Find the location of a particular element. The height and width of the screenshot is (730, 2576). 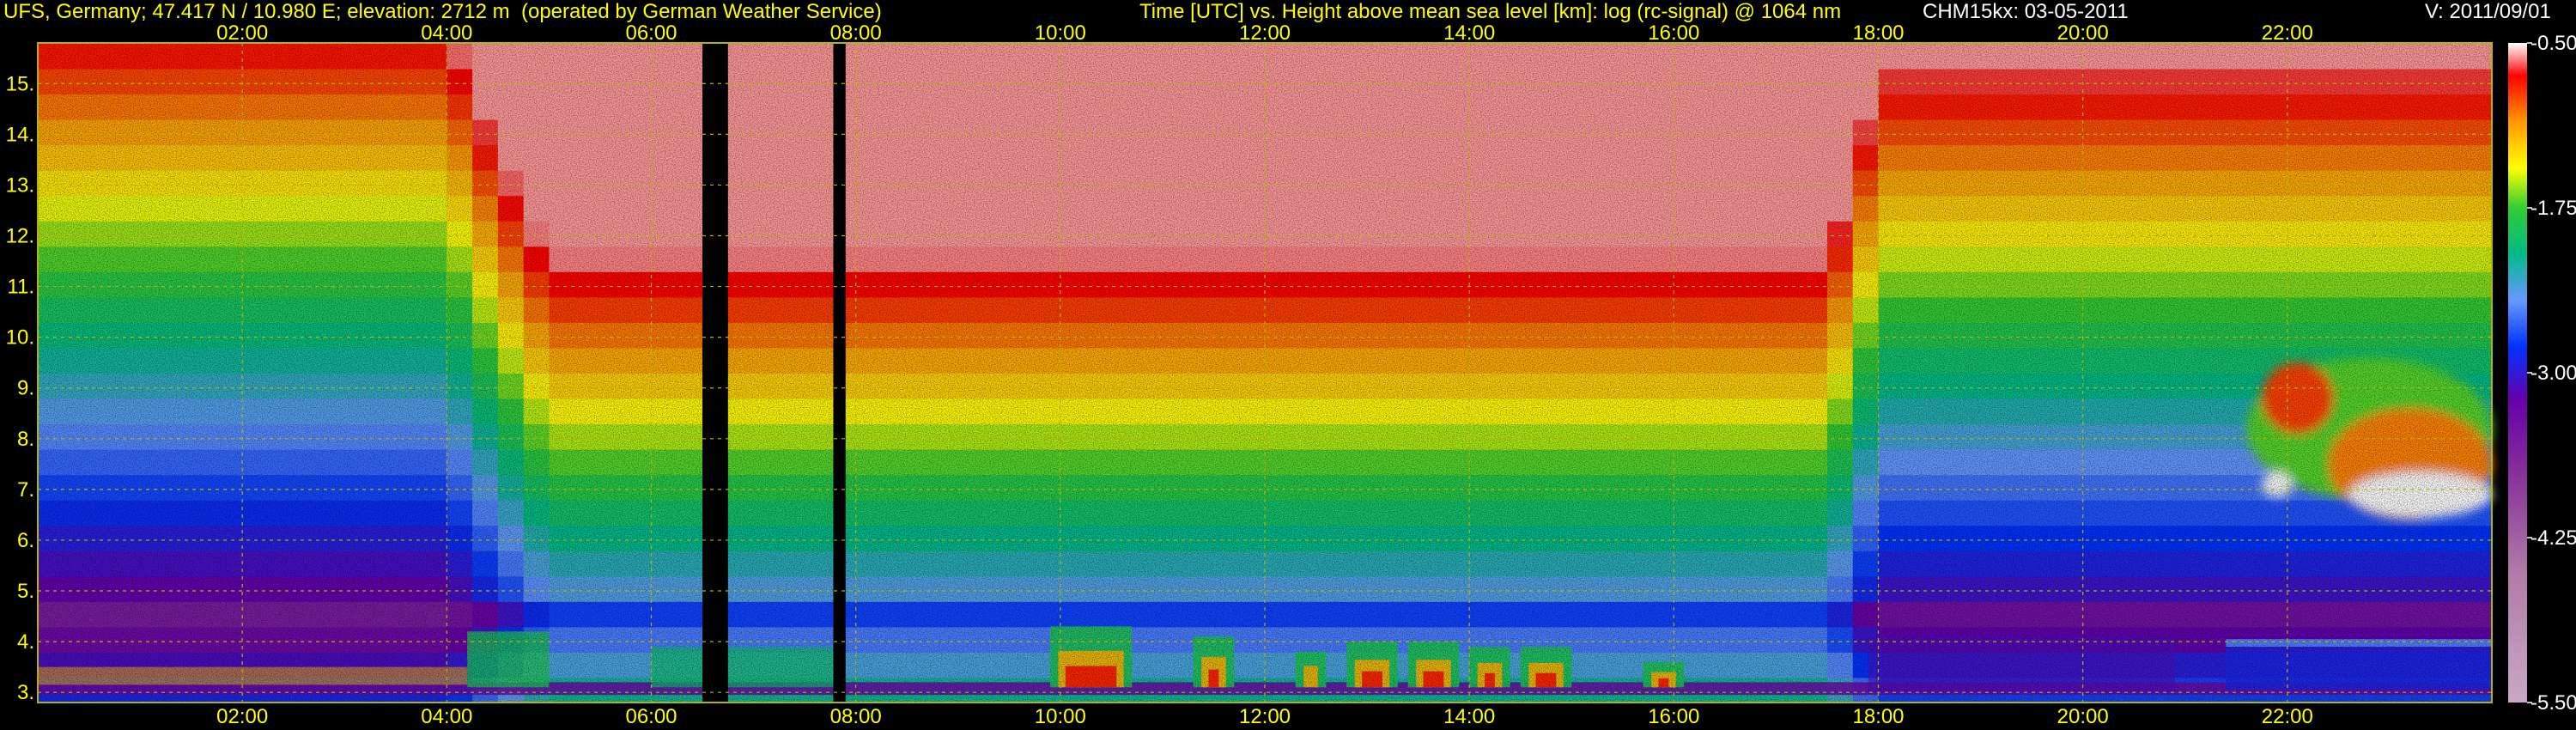

colorbar-tick-label: -1.75 is located at coordinates (2553, 208).